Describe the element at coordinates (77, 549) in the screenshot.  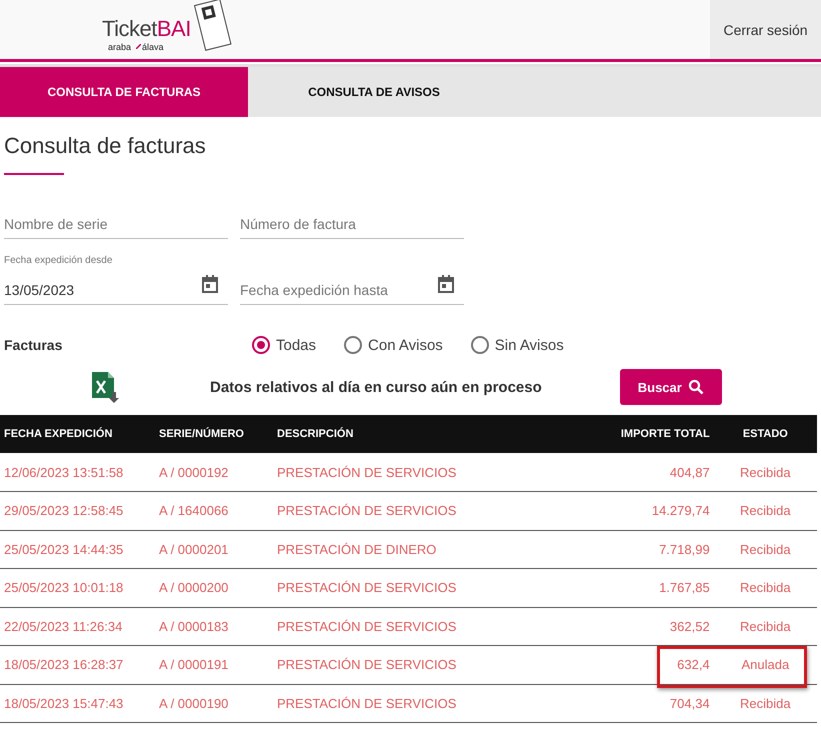
I see `table-cell: 25/05/2023 14:44:35` at that location.